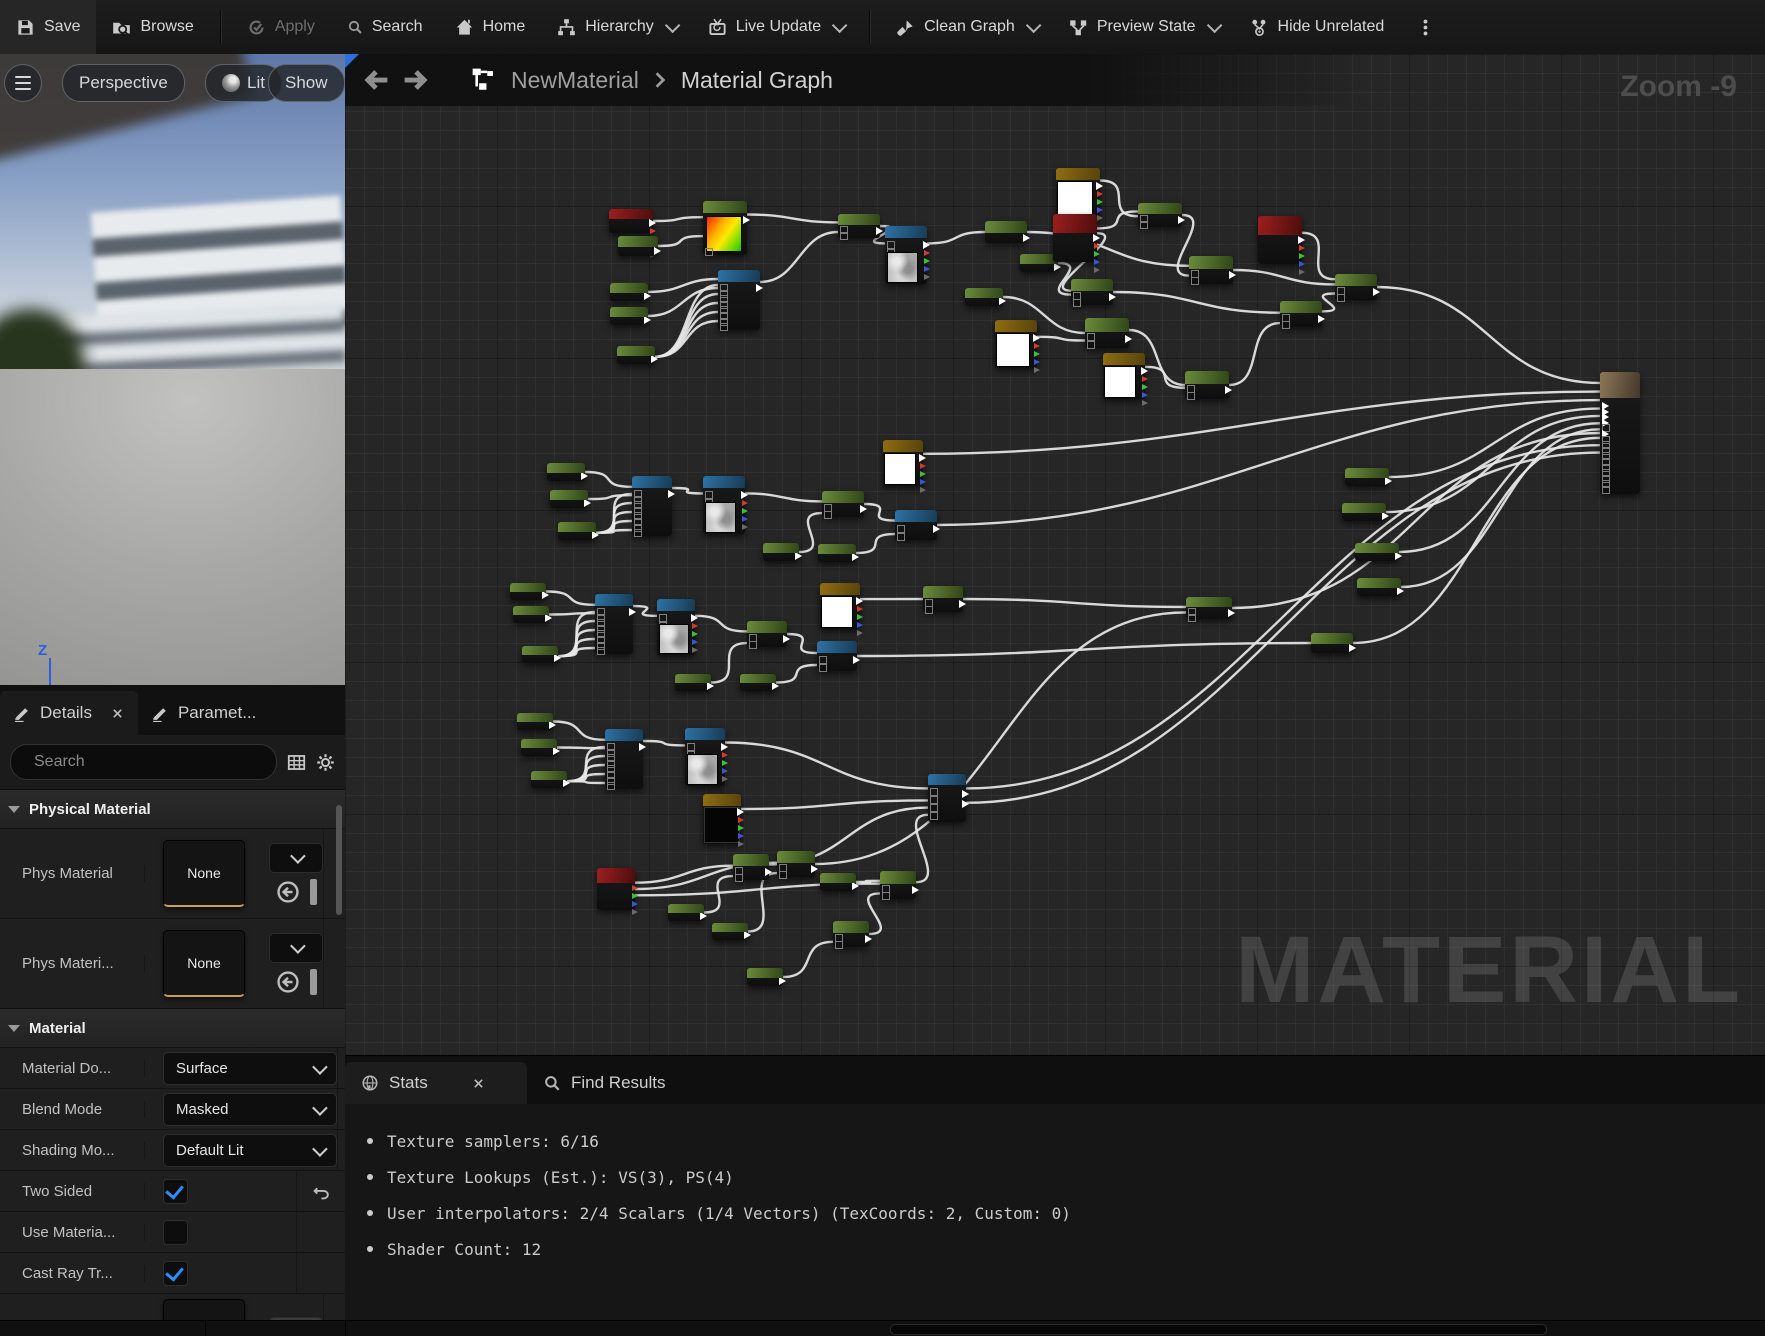  Describe the element at coordinates (250, 1068) in the screenshot. I see `dropdown-material-do-: Surface` at that location.